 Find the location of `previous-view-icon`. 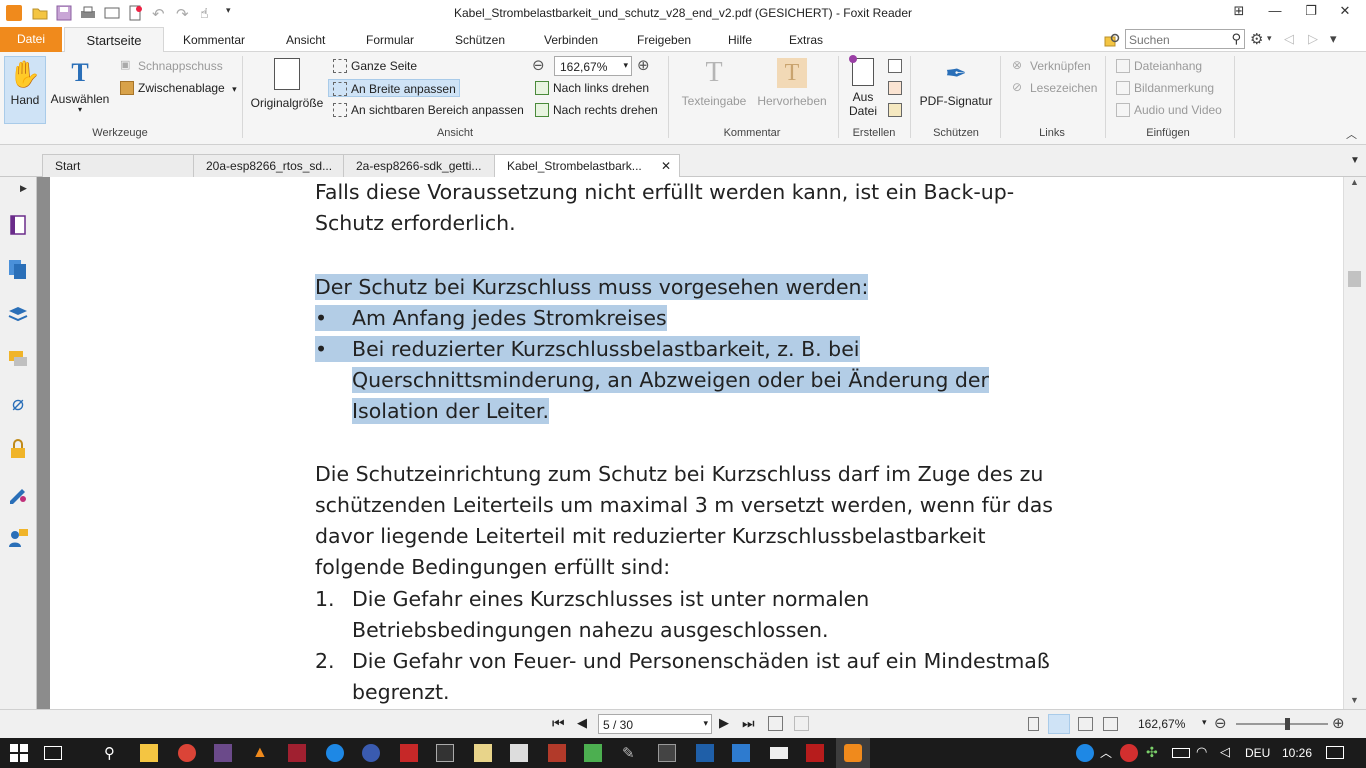

previous-view-icon is located at coordinates (775, 723).